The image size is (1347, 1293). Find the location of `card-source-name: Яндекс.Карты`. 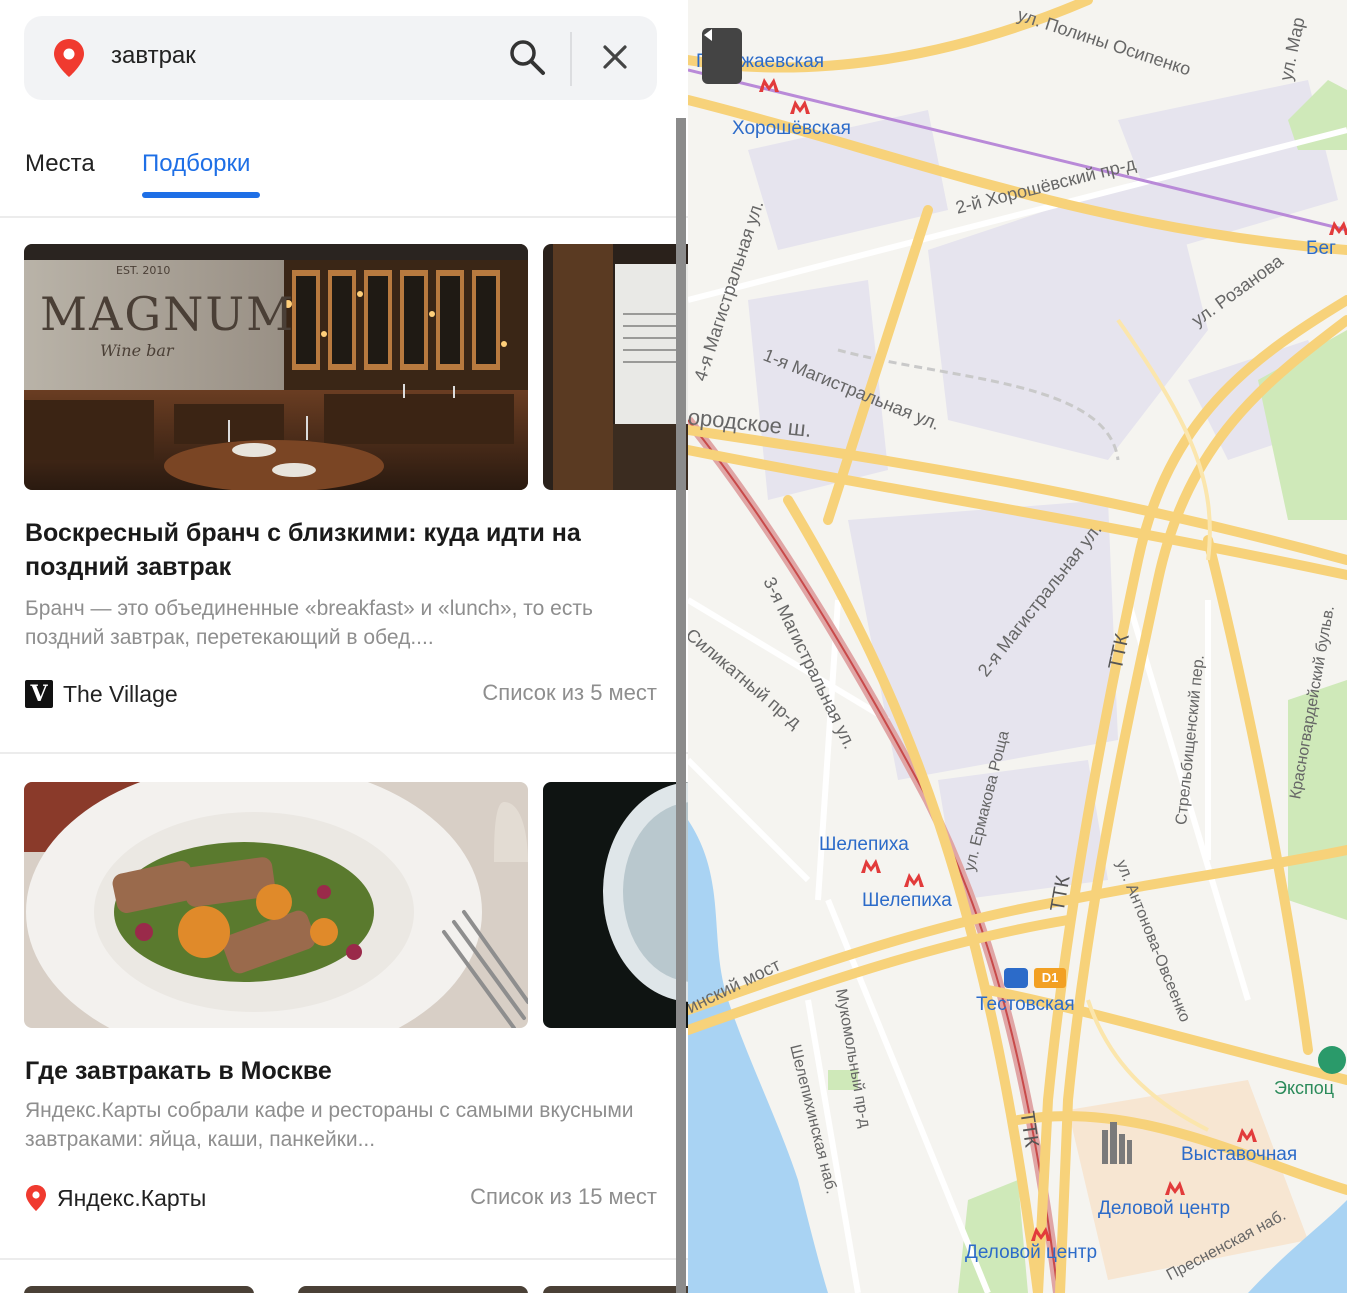

card-source-name: Яндекс.Карты is located at coordinates (132, 1197).